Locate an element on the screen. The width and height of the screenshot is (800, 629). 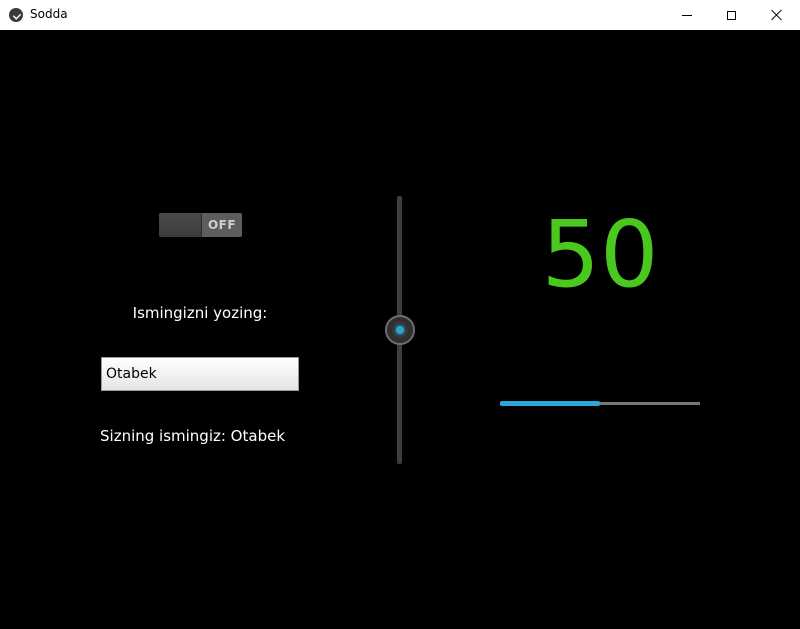
close-button is located at coordinates (777, 15).